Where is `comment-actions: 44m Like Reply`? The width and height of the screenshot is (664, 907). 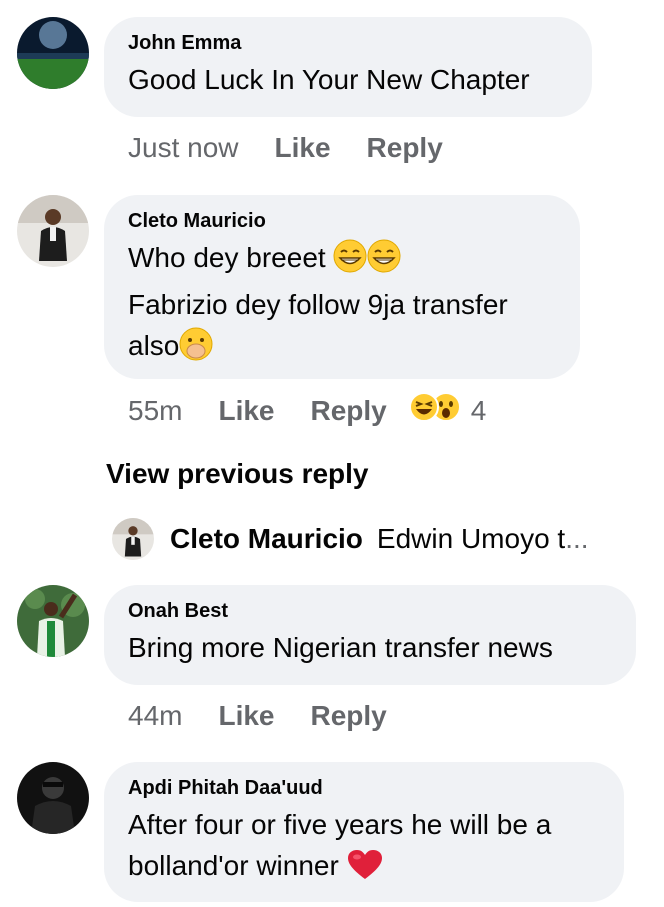
comment-actions: 44m Like Reply is located at coordinates (275, 716).